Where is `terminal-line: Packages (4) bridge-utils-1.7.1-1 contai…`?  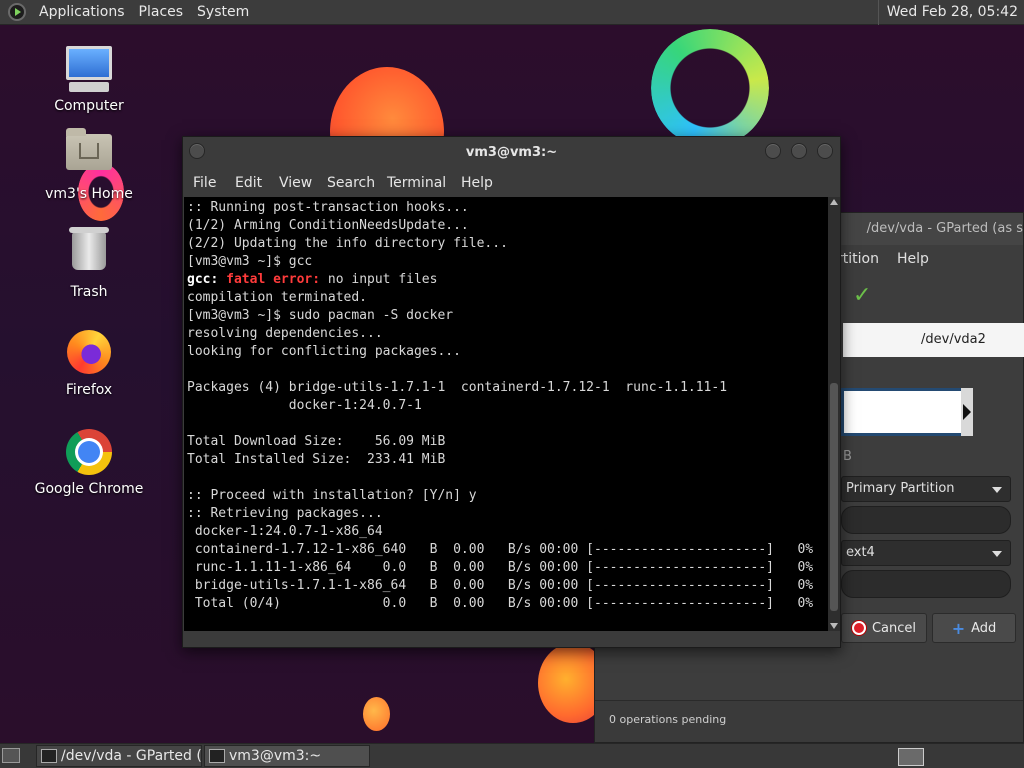 terminal-line: Packages (4) bridge-utils-1.7.1-1 contai… is located at coordinates (457, 387).